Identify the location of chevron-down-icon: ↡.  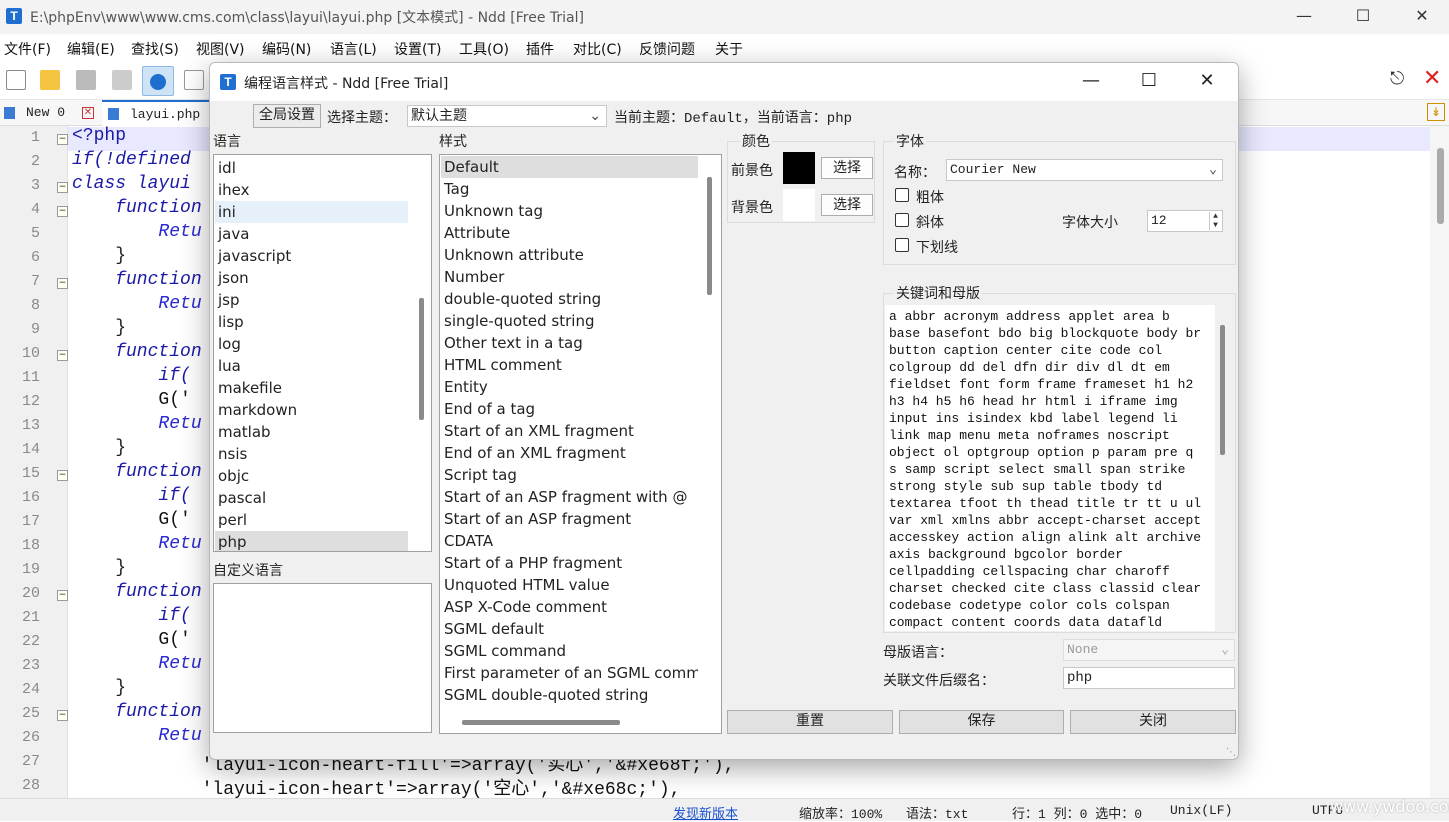
(1436, 112).